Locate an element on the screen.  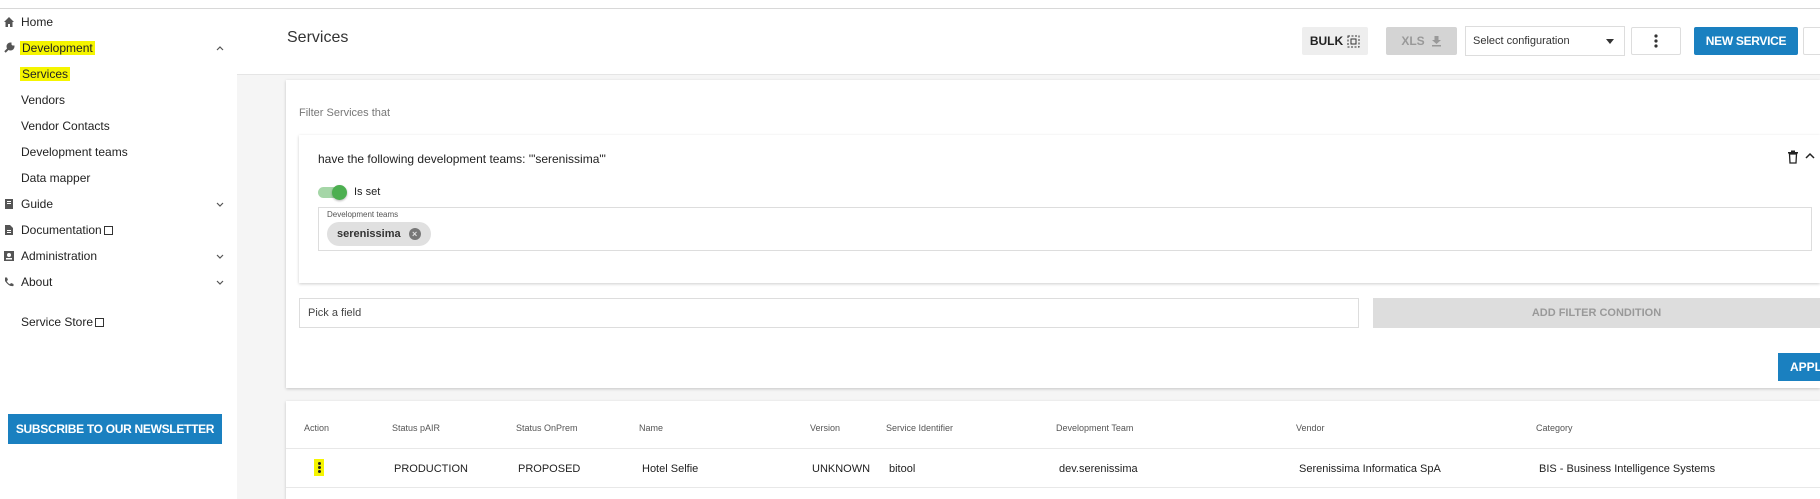
subscribe-newsletter-button: SUBSCRIBE TO OUR NEWSLETTER is located at coordinates (115, 429).